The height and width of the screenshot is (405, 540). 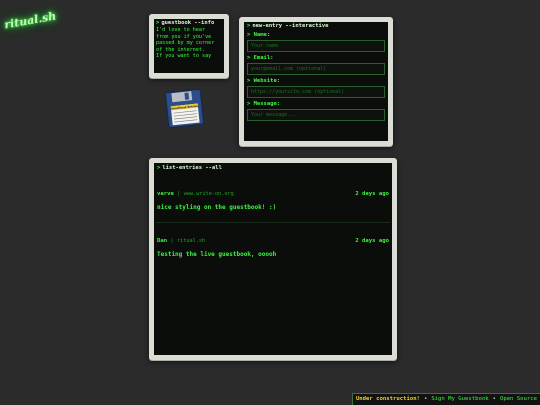 I want to click on list-window-title: > list-entries --all, so click(x=189, y=168).